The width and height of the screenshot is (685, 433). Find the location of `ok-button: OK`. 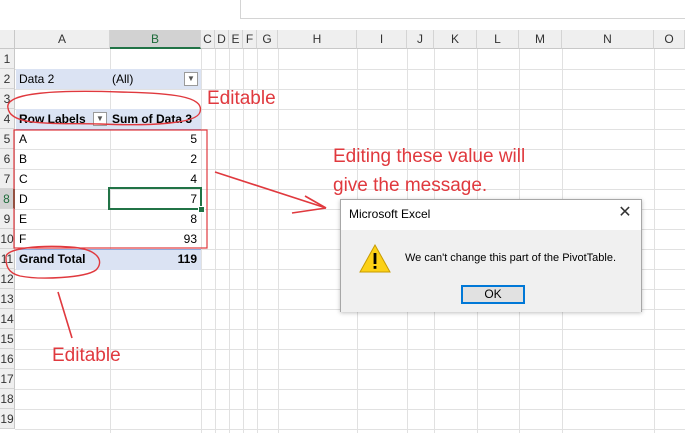

ok-button: OK is located at coordinates (493, 294).